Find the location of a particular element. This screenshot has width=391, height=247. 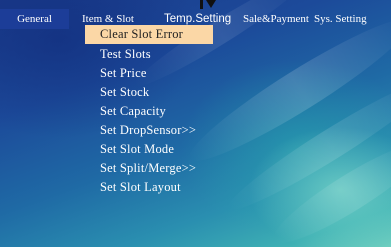

submenu-set-split-merge: Set Split/Merge>> is located at coordinates (149, 168).